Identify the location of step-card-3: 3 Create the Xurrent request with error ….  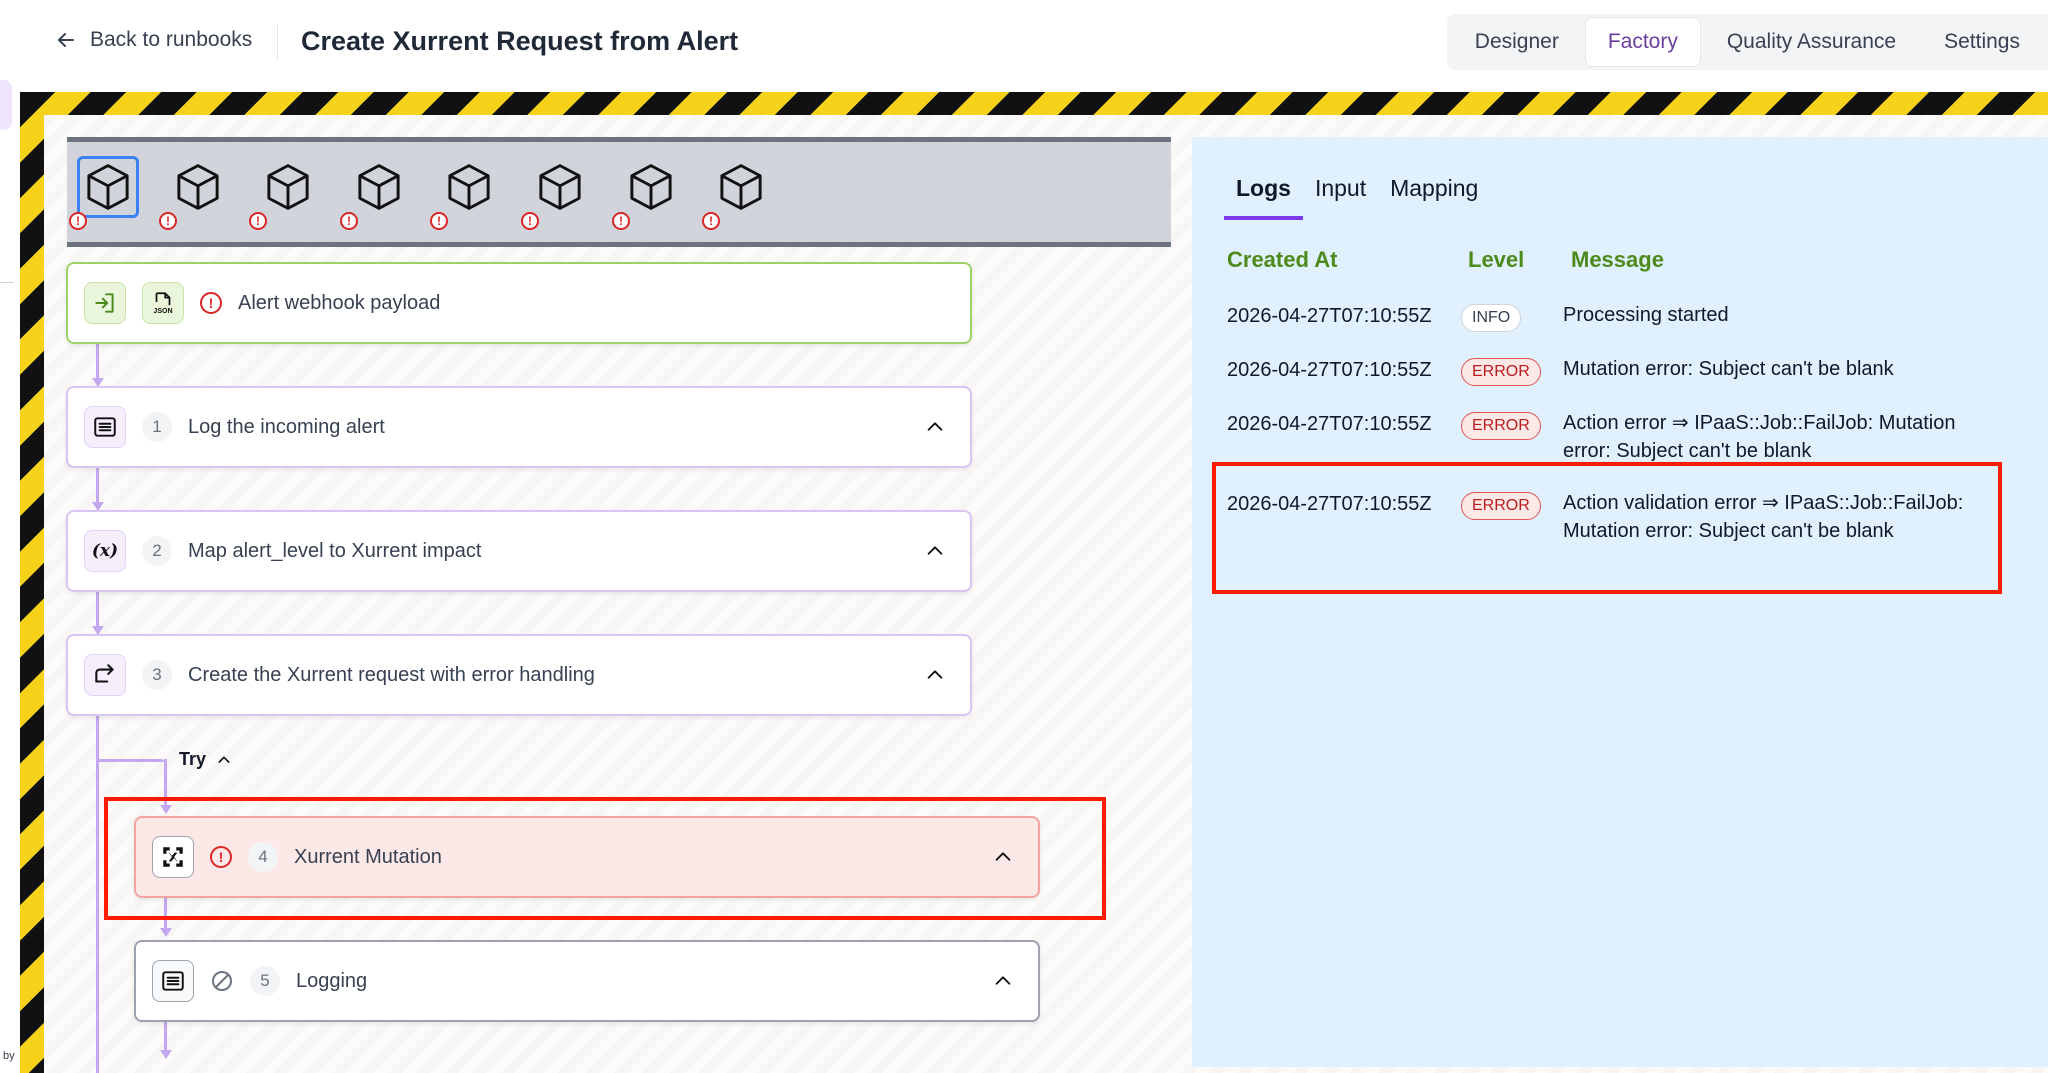
(519, 675).